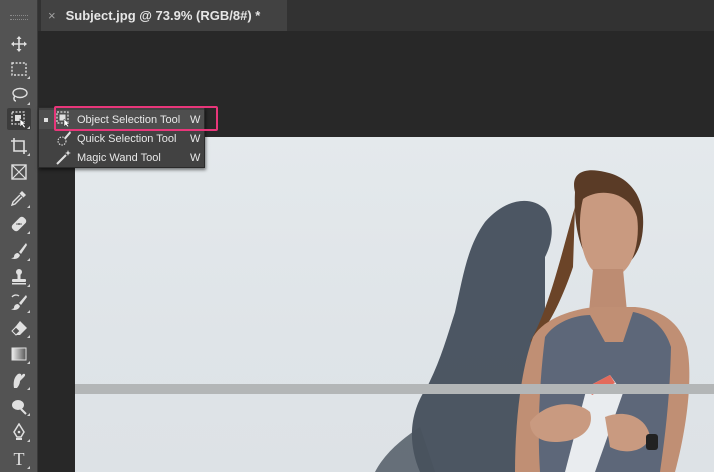 This screenshot has height=472, width=714. I want to click on document-title: Subject.jpg @ 73.9% (RGB/8#) *, so click(163, 15).